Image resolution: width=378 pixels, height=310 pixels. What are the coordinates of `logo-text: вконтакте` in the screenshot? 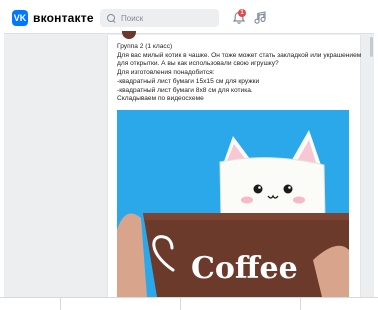 It's located at (63, 18).